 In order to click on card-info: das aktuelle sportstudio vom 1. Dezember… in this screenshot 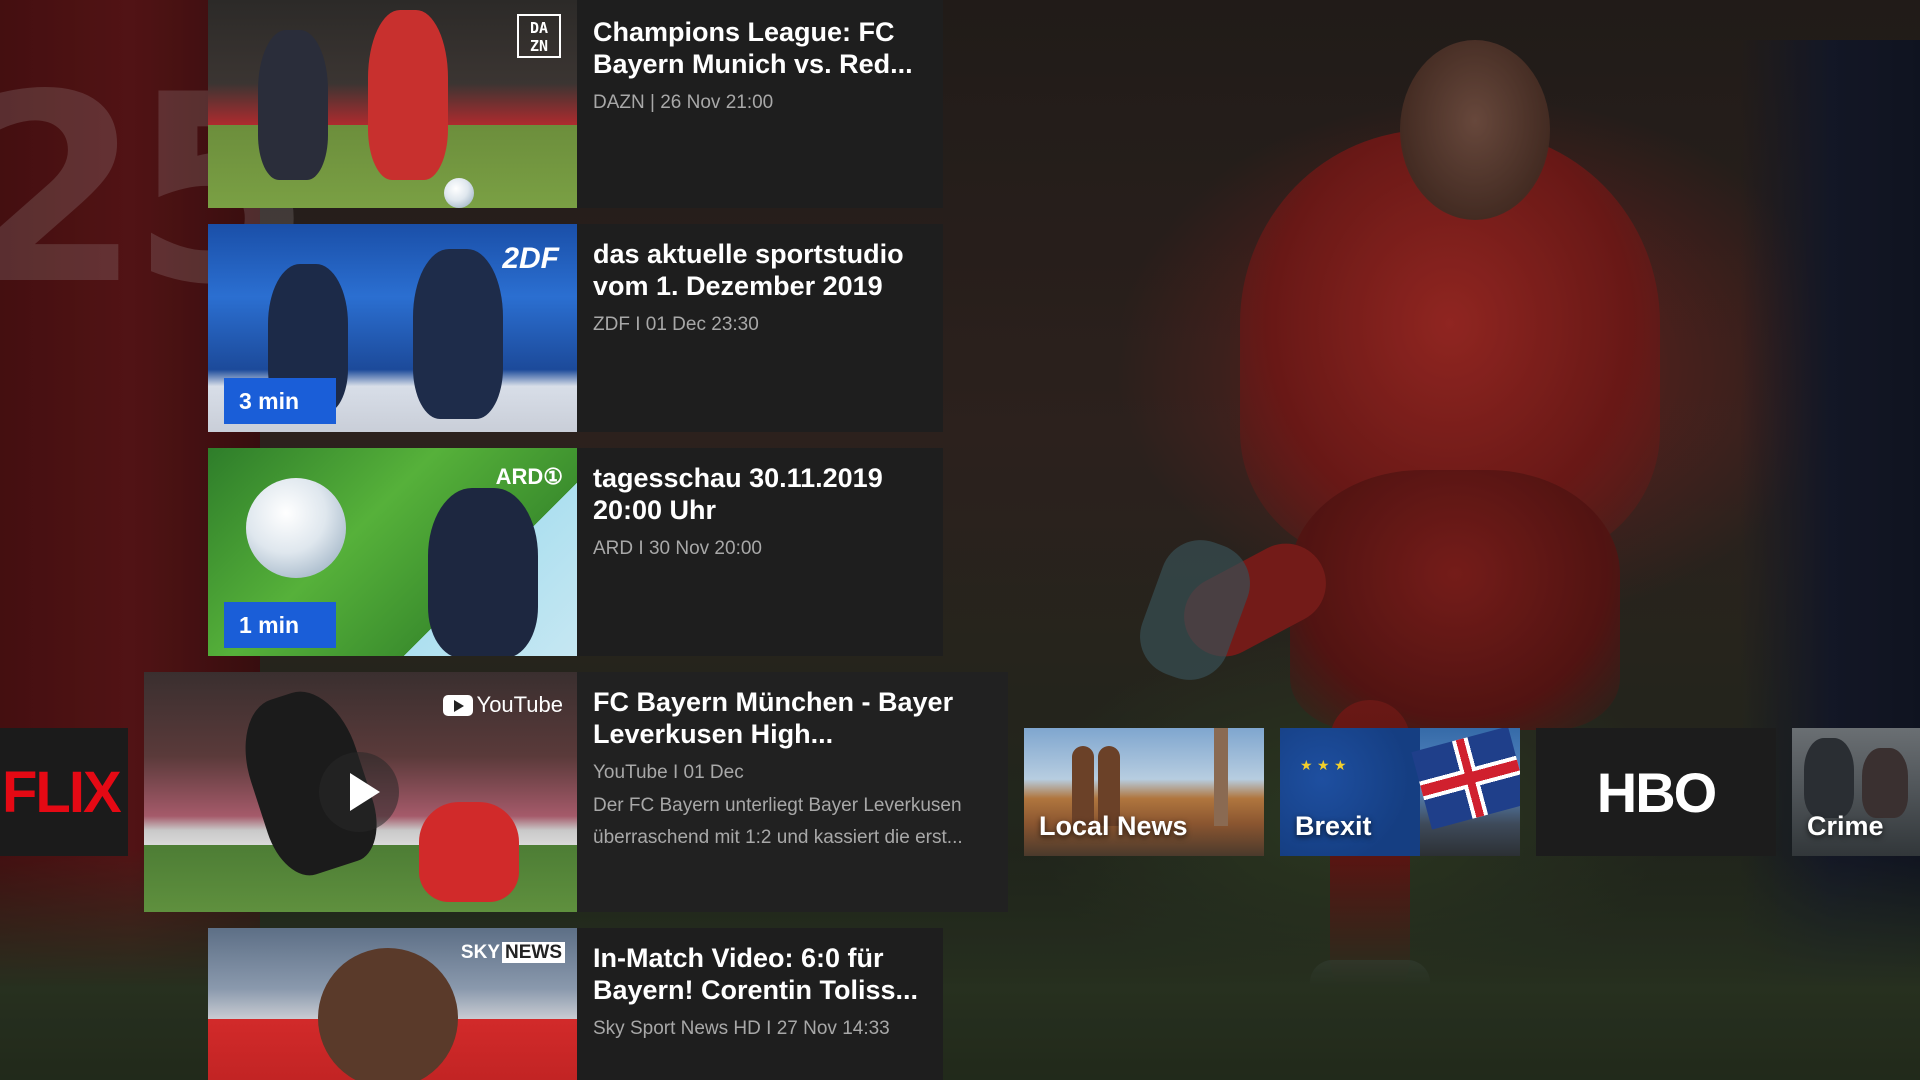, I will do `click(760, 328)`.